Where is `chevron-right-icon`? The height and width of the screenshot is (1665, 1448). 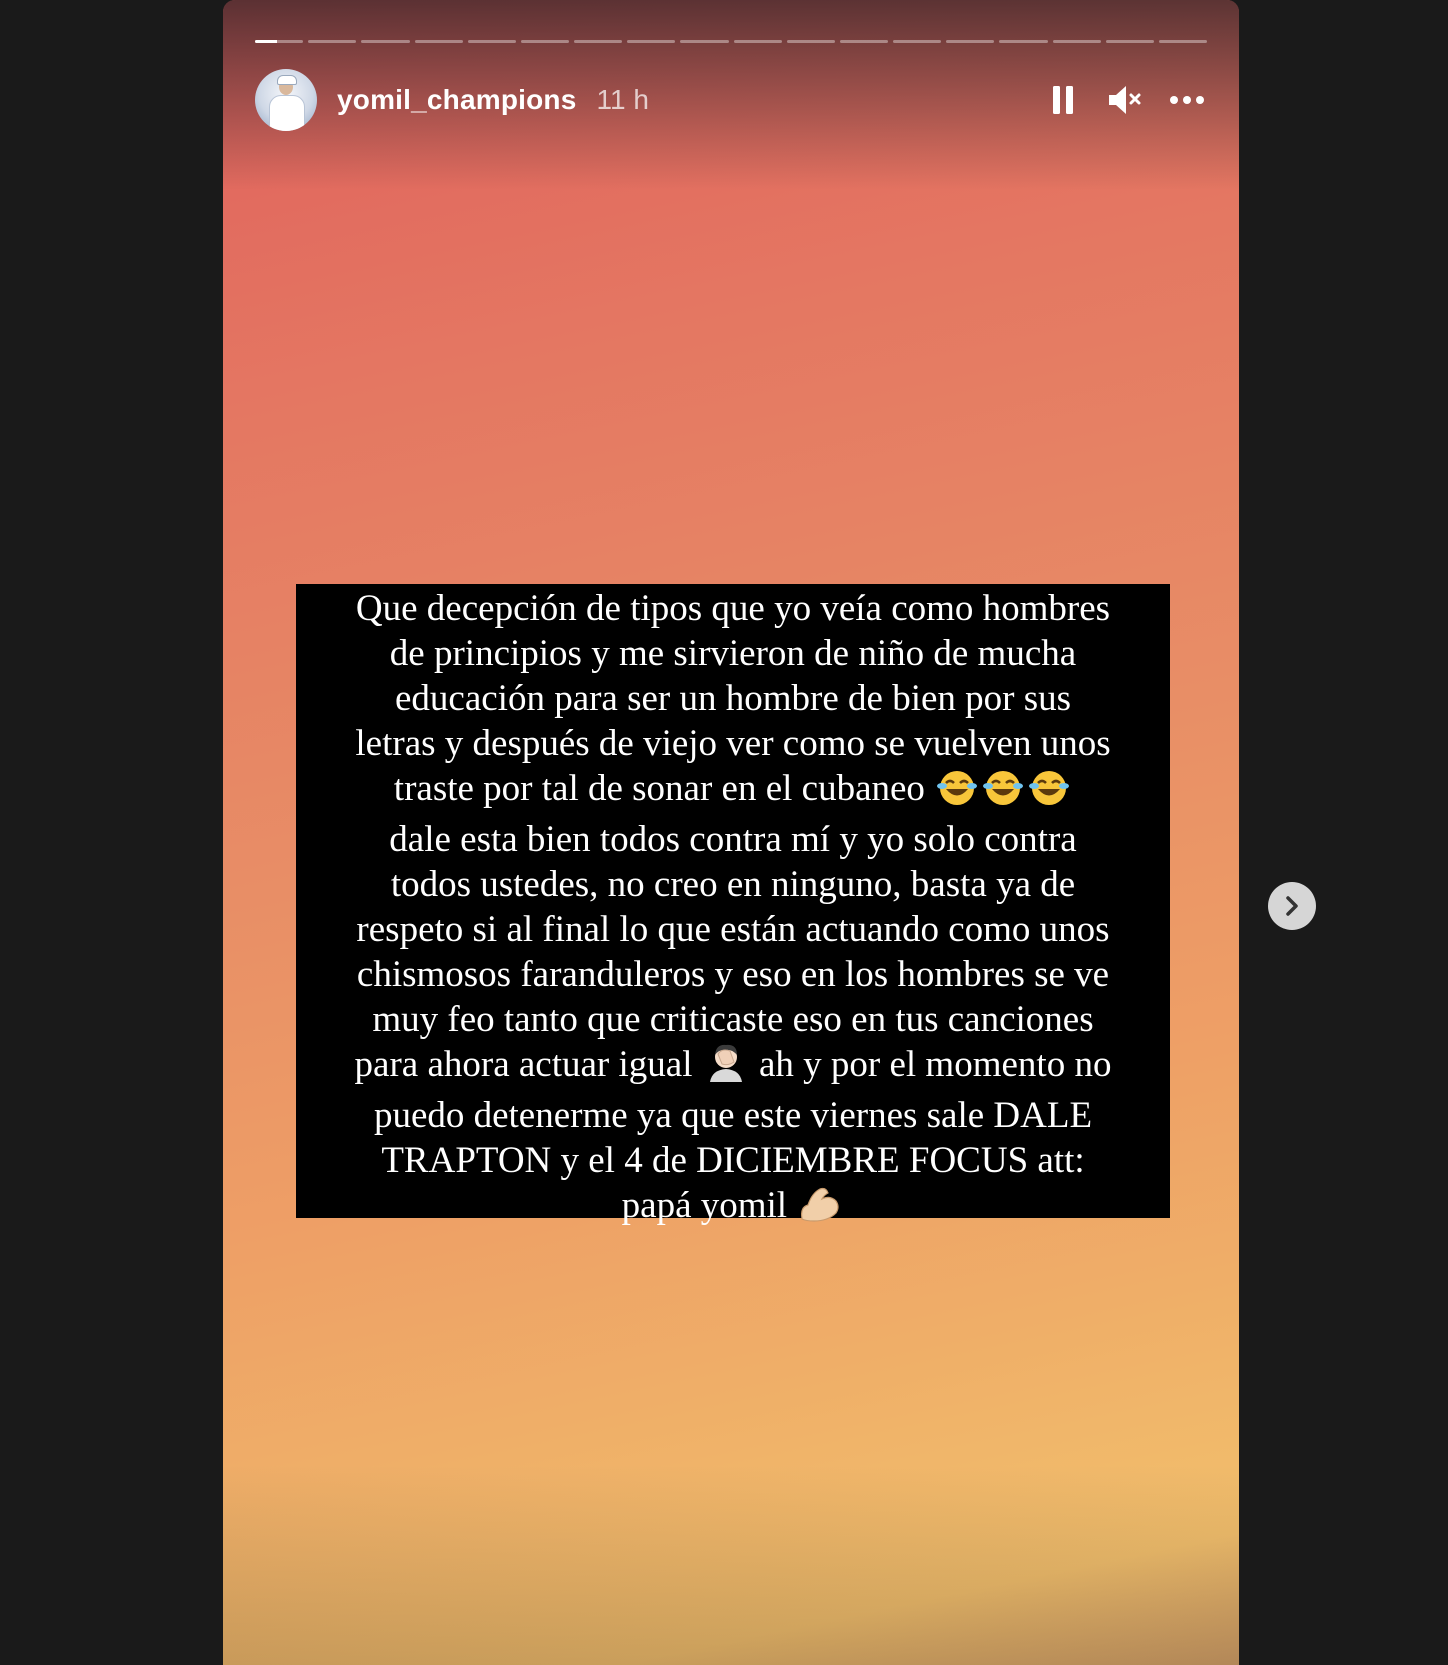
chevron-right-icon is located at coordinates (1292, 906).